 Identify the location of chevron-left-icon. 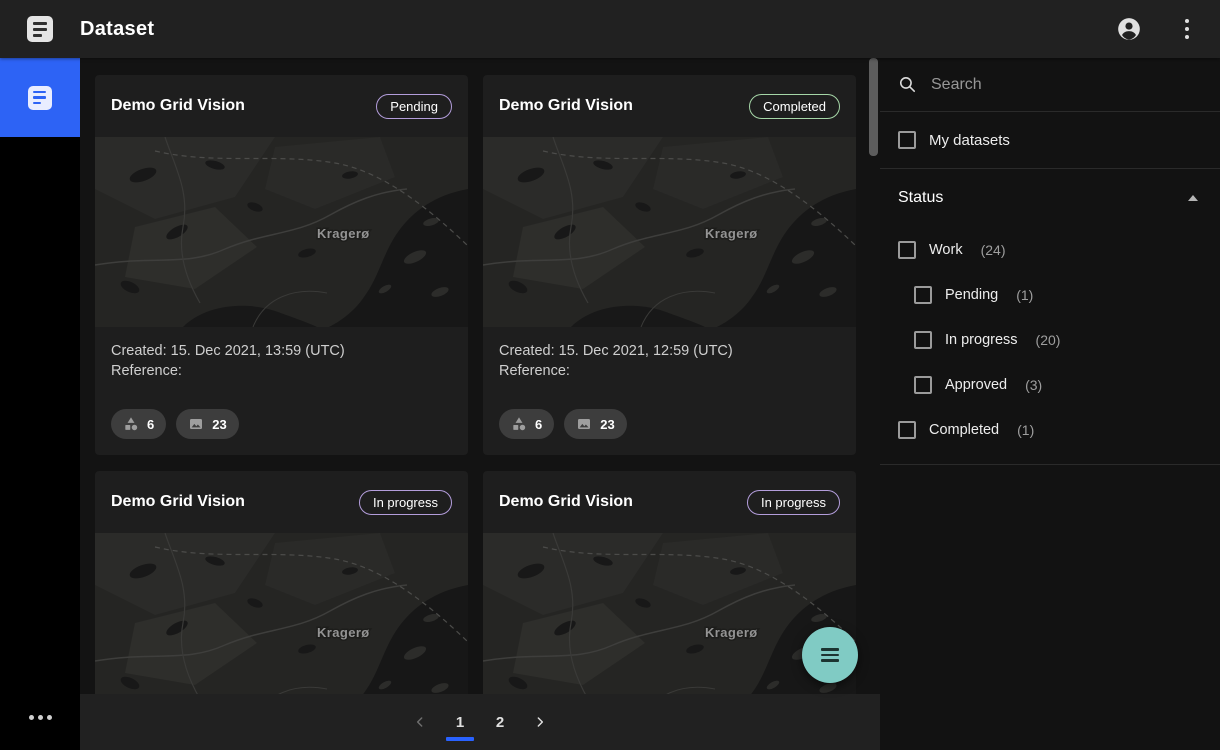
(419, 722).